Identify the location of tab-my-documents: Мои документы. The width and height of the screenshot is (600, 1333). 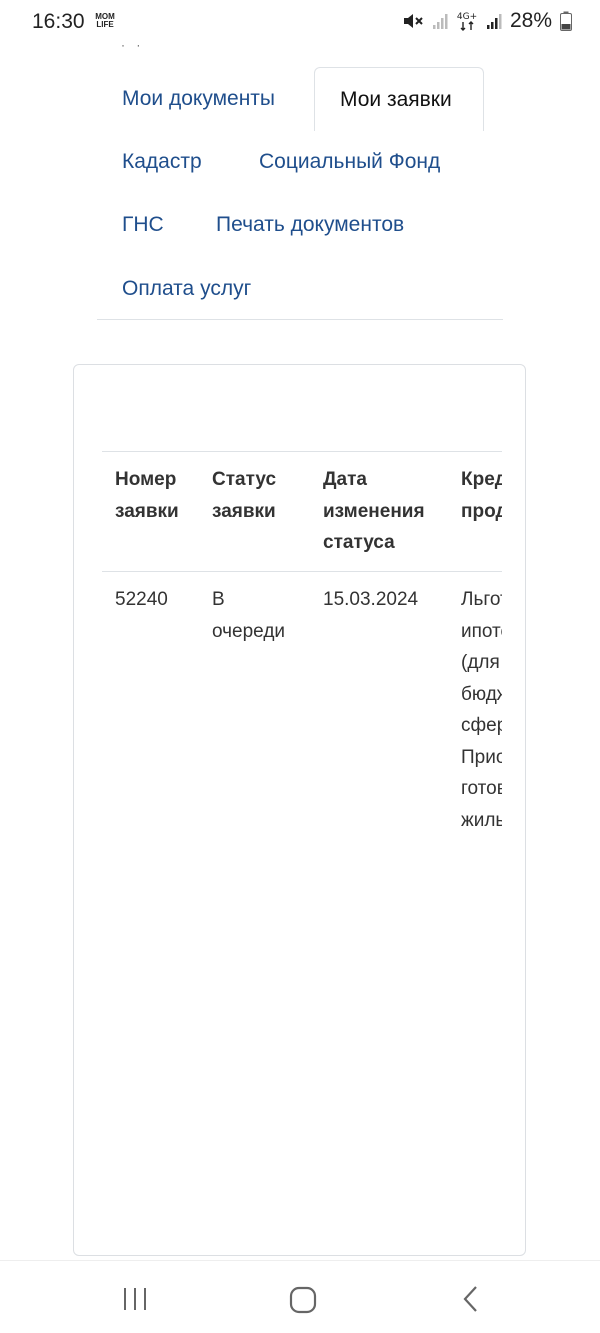
(198, 99).